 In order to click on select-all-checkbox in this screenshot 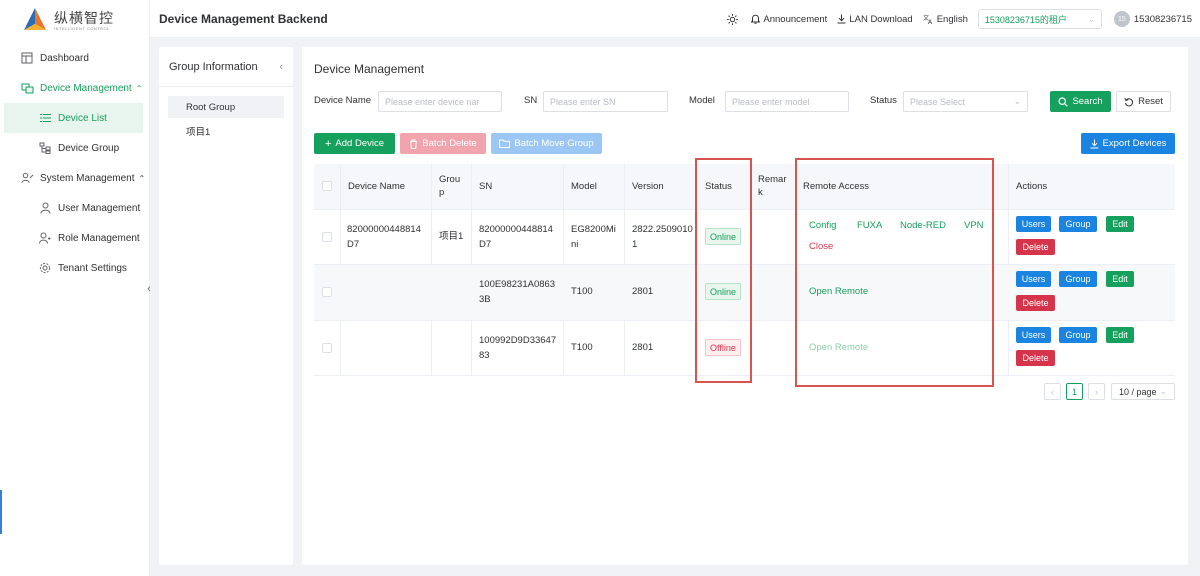, I will do `click(327, 186)`.